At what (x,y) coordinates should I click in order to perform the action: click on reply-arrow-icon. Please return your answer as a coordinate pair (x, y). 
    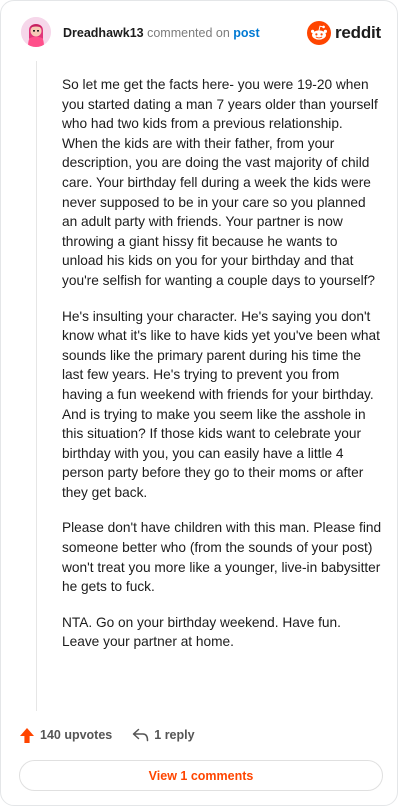
    Looking at the image, I should click on (141, 735).